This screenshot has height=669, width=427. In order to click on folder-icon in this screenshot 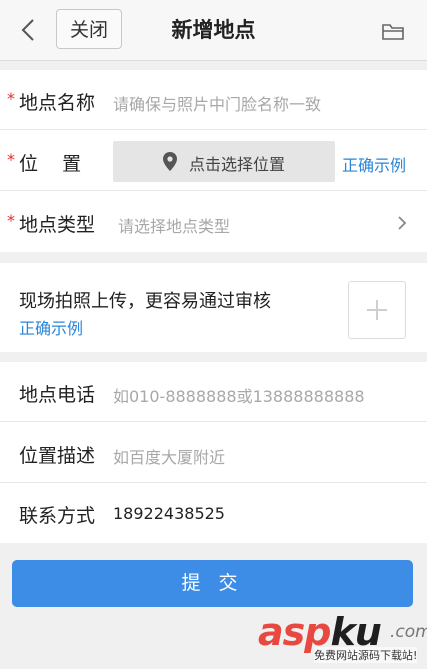, I will do `click(393, 32)`.